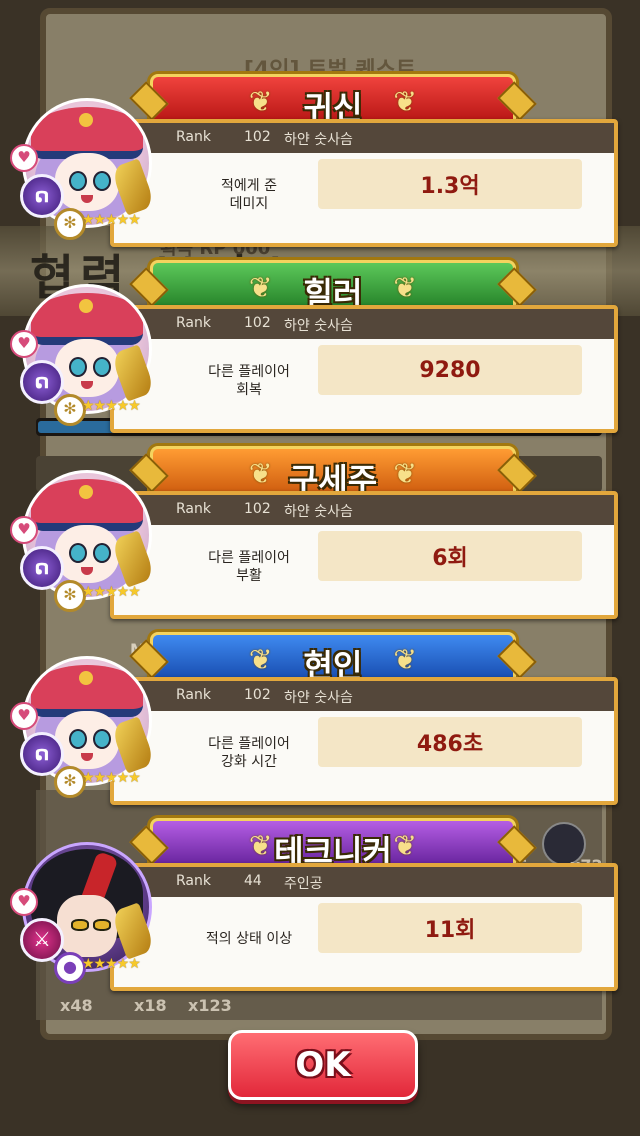 The image size is (640, 1136). I want to click on panel-header: Rank 44 주인공, so click(364, 882).